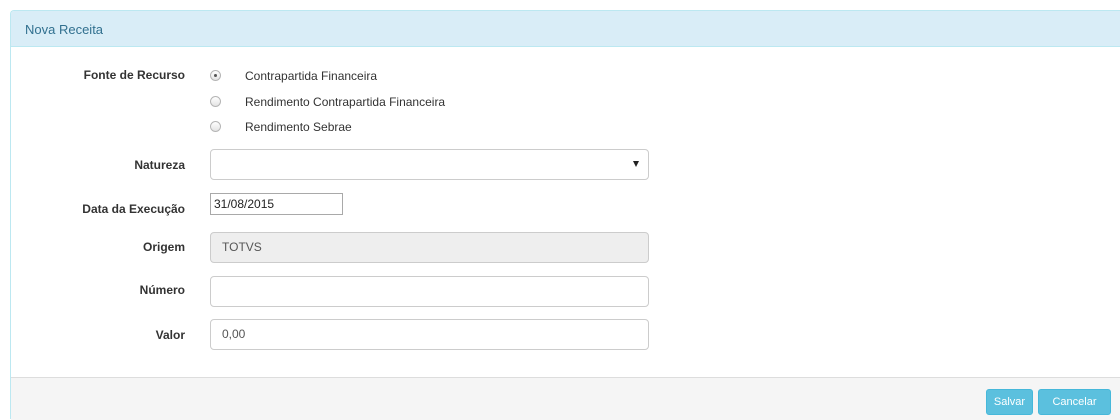 The height and width of the screenshot is (420, 1120). Describe the element at coordinates (163, 247) in the screenshot. I see `origem-label: Origem` at that location.